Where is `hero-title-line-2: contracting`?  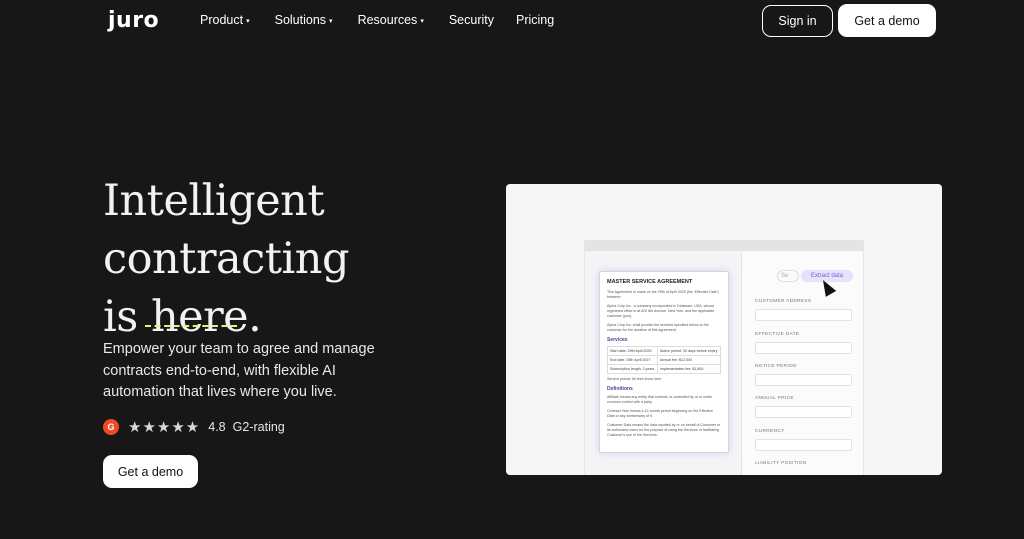
hero-title-line-2: contracting is located at coordinates (226, 259).